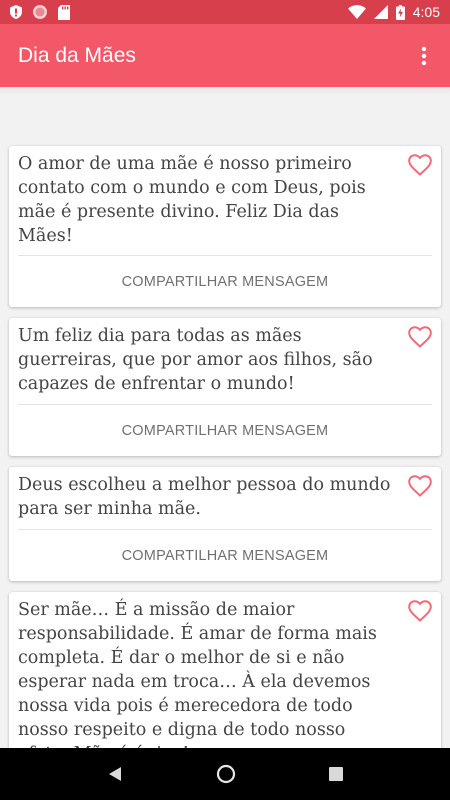 Image resolution: width=450 pixels, height=800 pixels. Describe the element at coordinates (380, 12) in the screenshot. I see `signal-icon` at that location.